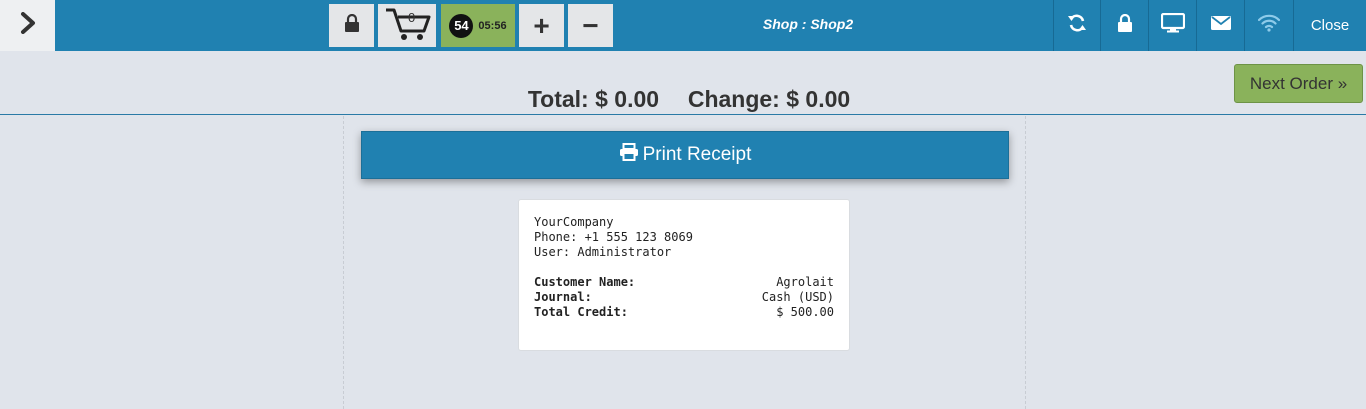 This screenshot has height=409, width=1366. I want to click on printer-icon, so click(631, 155).